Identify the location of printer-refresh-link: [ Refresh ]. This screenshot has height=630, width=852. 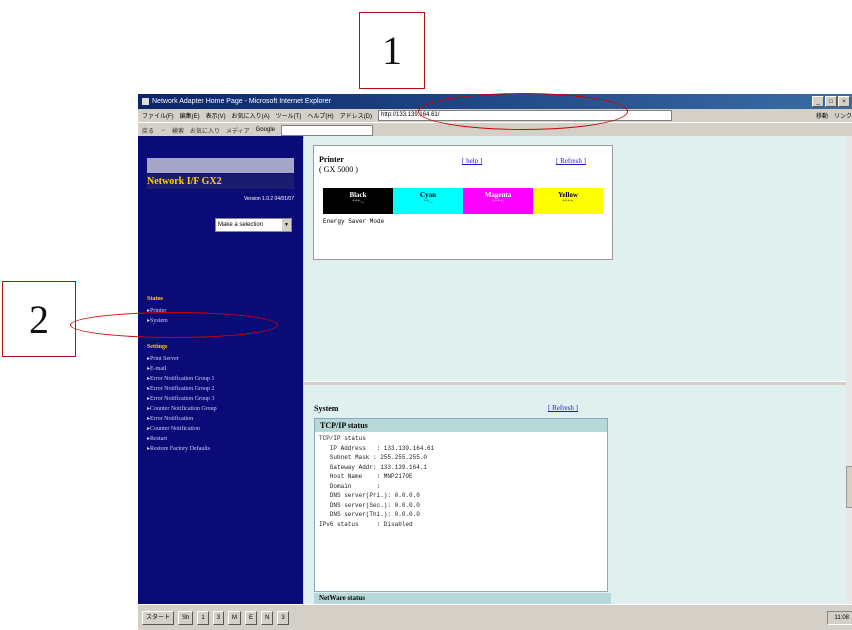
(571, 161).